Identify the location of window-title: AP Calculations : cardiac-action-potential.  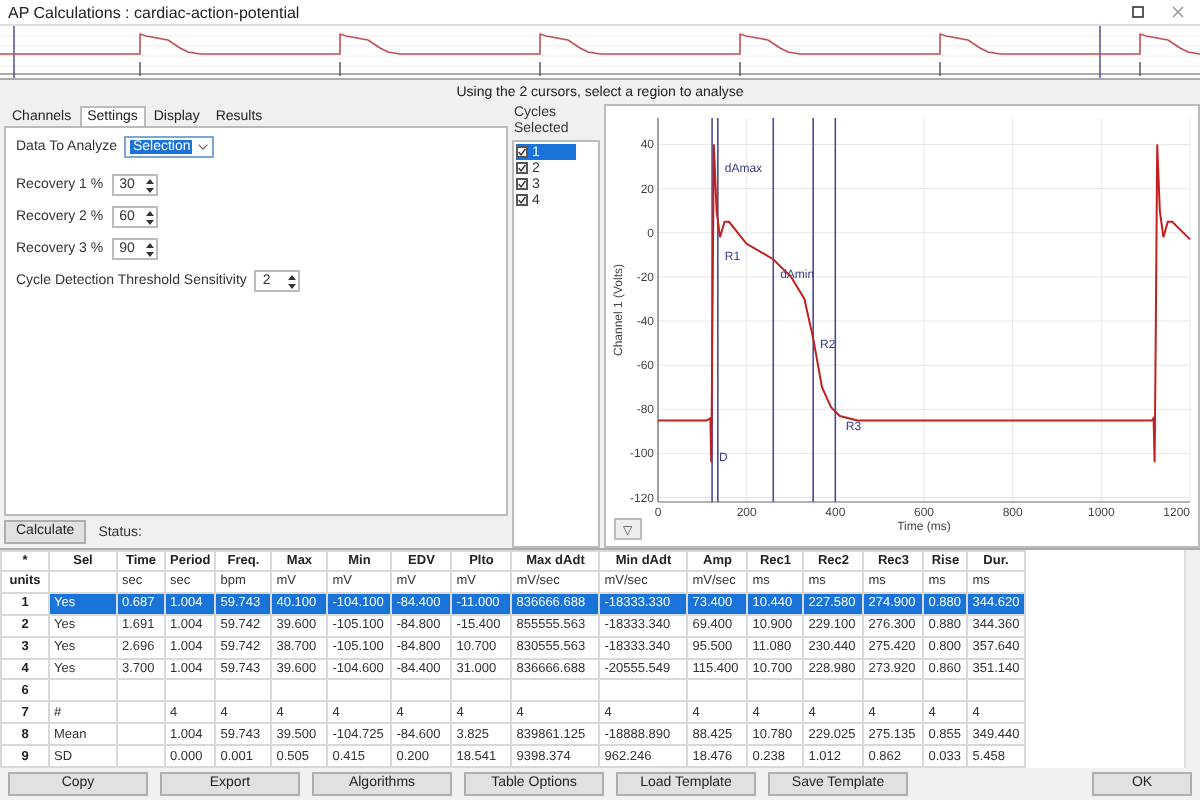
(155, 12).